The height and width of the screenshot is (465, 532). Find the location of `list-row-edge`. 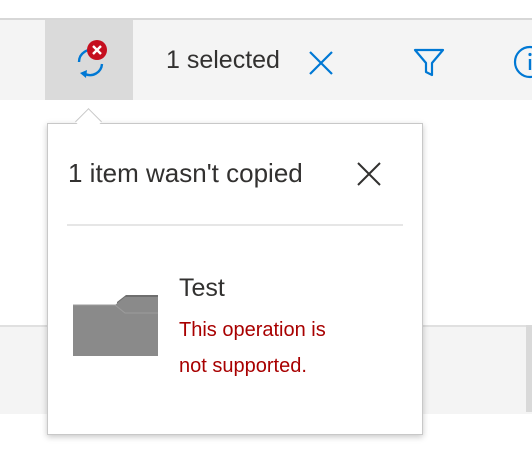

list-row-edge is located at coordinates (529, 368).